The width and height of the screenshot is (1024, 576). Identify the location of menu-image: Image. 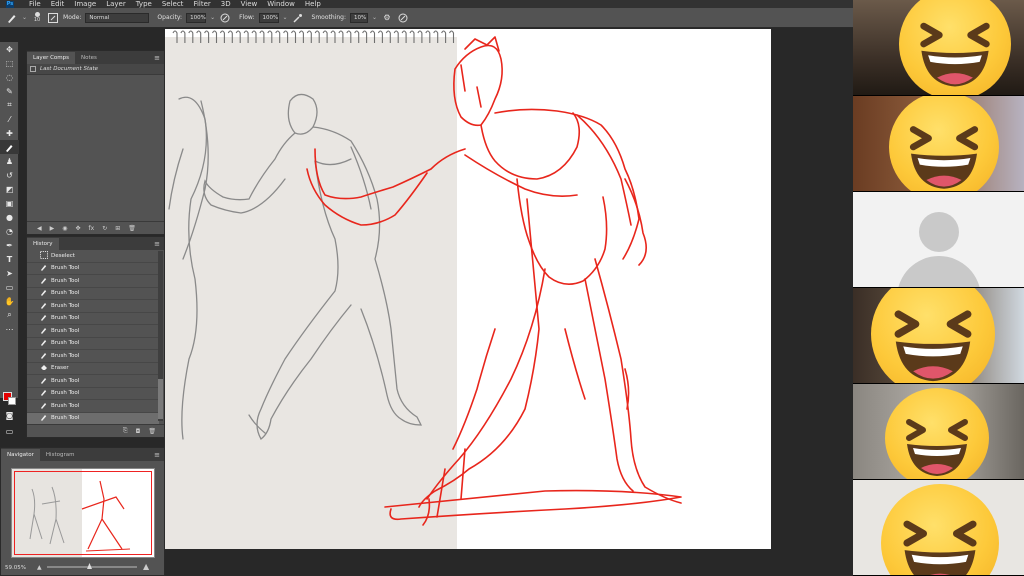
(85, 4).